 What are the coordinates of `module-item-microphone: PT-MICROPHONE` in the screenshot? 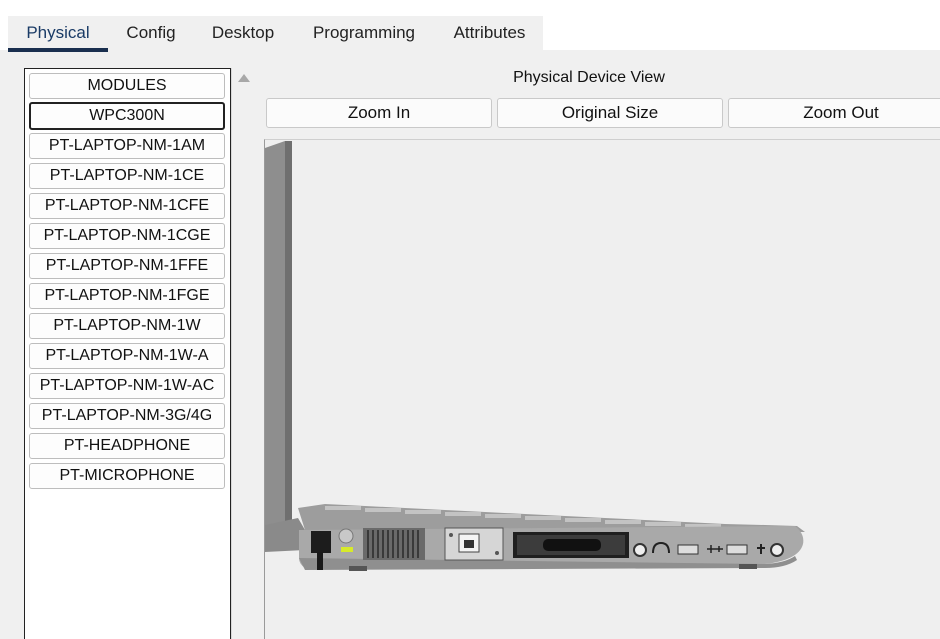 It's located at (127, 476).